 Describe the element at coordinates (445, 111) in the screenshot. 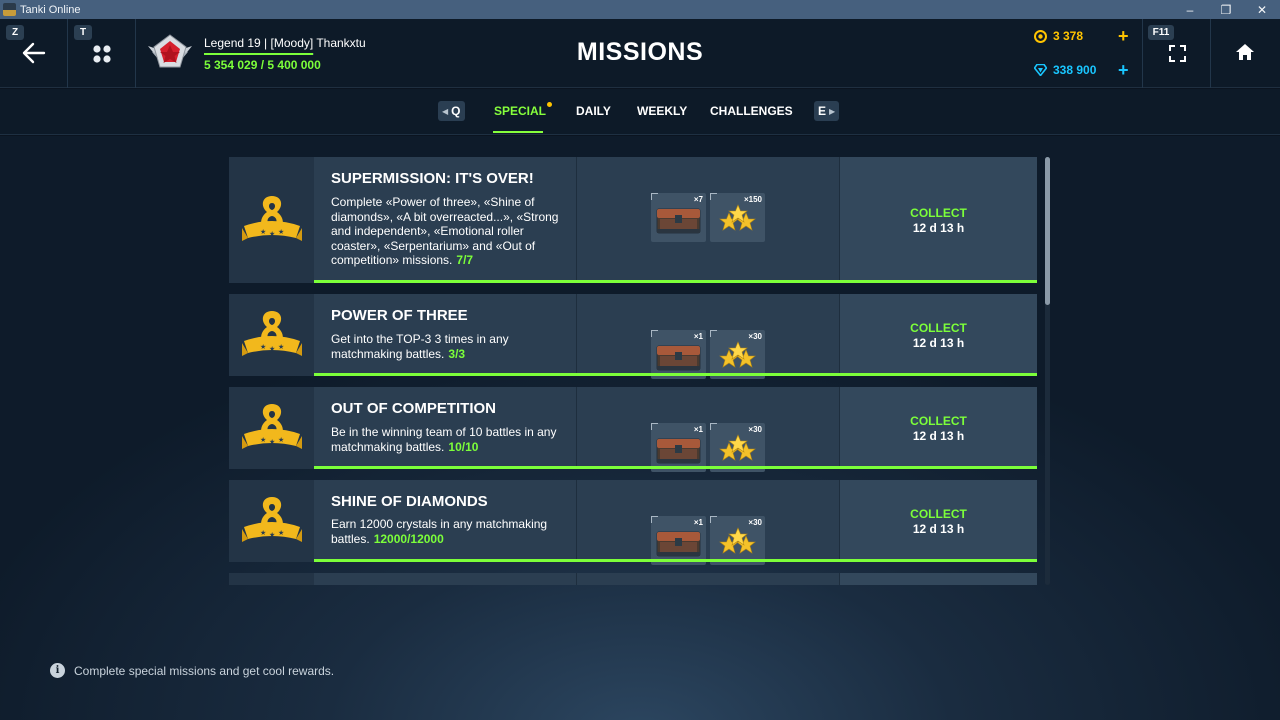

I see `caret-left-icon: ◀` at that location.